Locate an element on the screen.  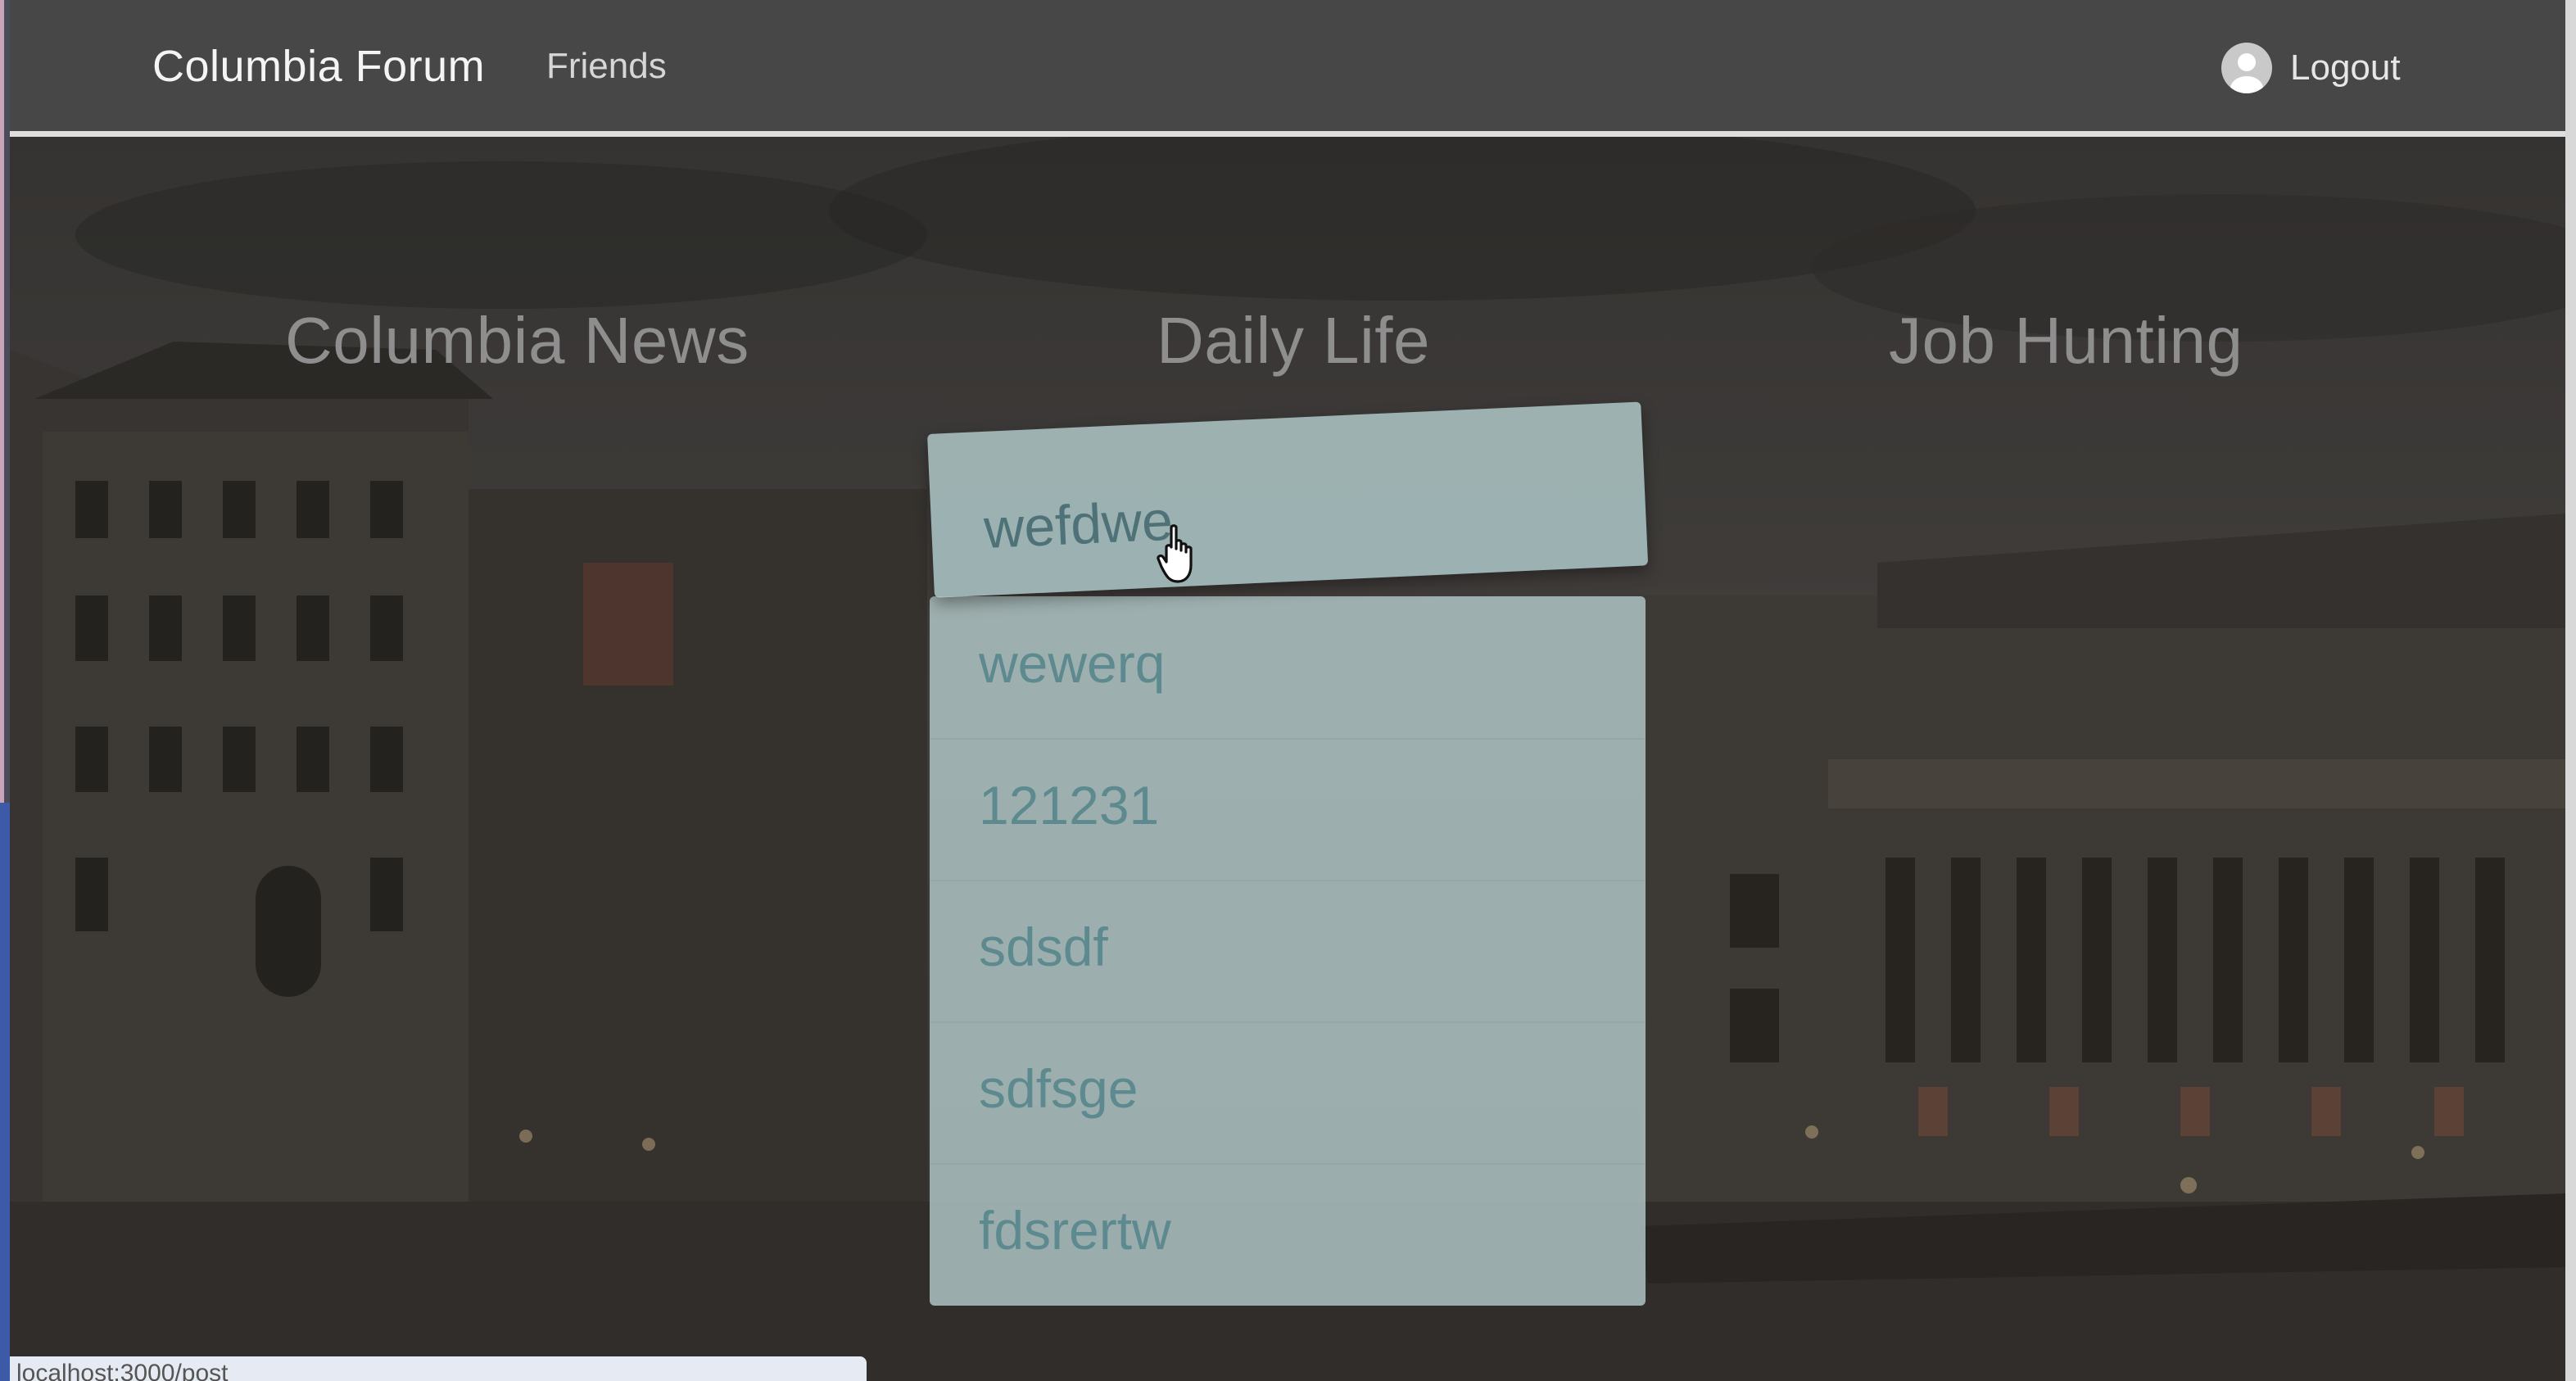
post-list-item-hovered: wefdwe is located at coordinates (1288, 499).